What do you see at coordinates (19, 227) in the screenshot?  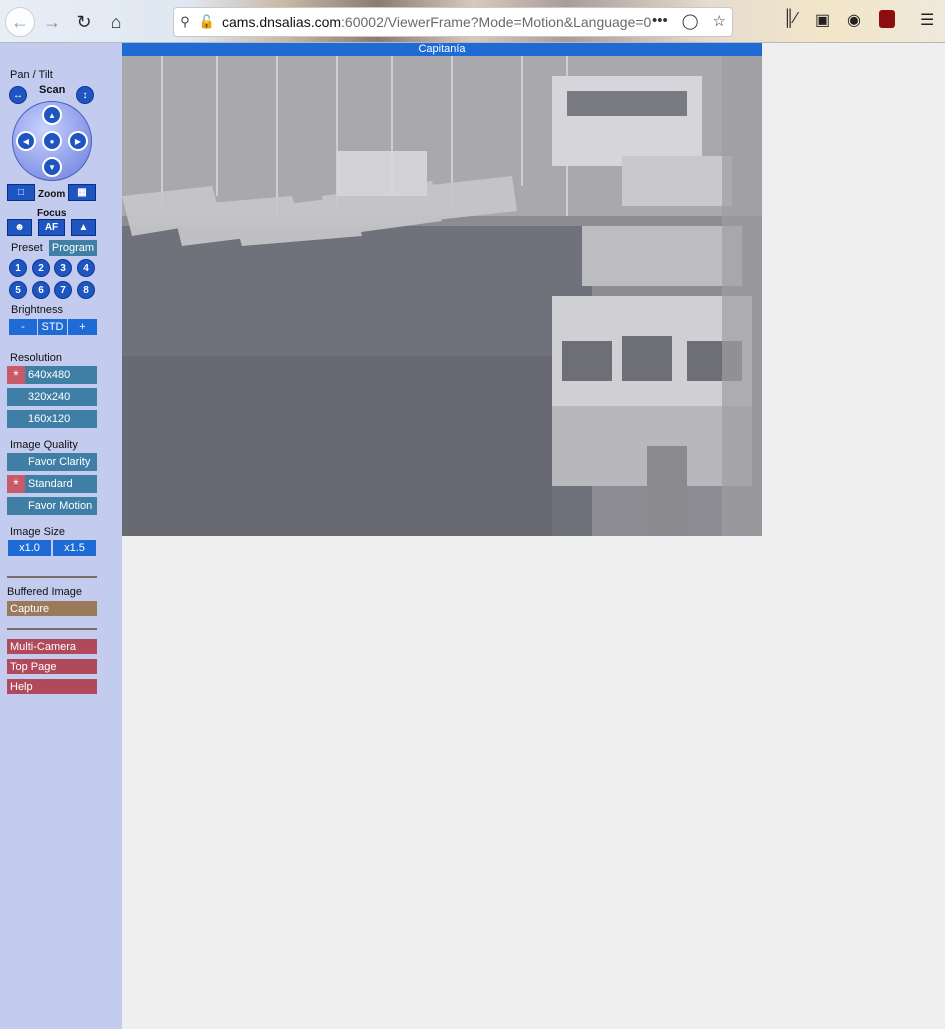 I see `focus-near-icon: ☻` at bounding box center [19, 227].